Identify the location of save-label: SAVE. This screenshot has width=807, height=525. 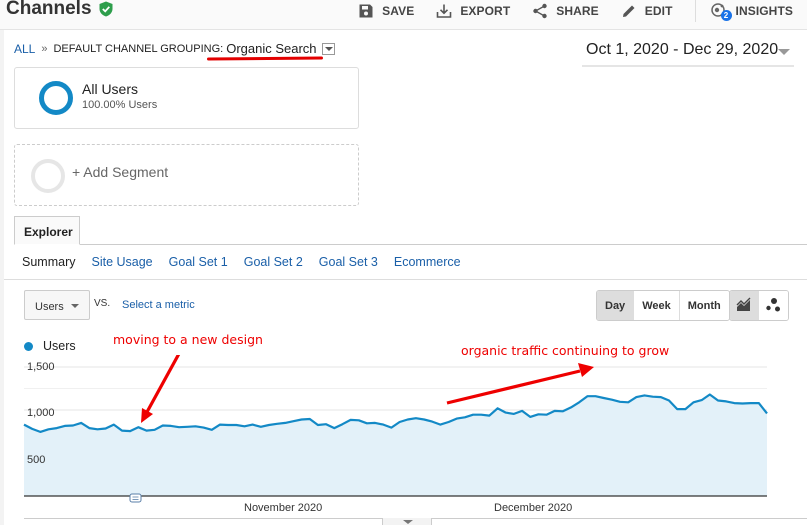
(398, 11).